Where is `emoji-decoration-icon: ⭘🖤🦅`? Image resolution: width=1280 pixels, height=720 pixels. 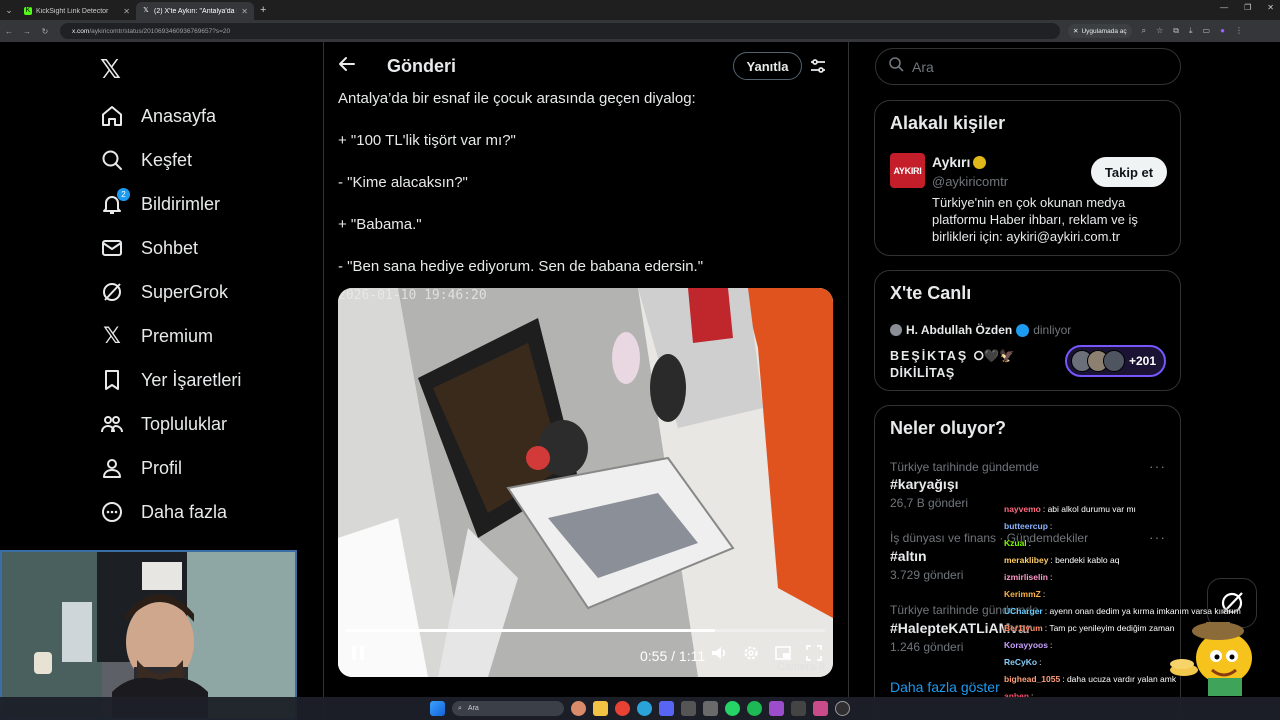 emoji-decoration-icon: ⭘🖤🦅 is located at coordinates (994, 356).